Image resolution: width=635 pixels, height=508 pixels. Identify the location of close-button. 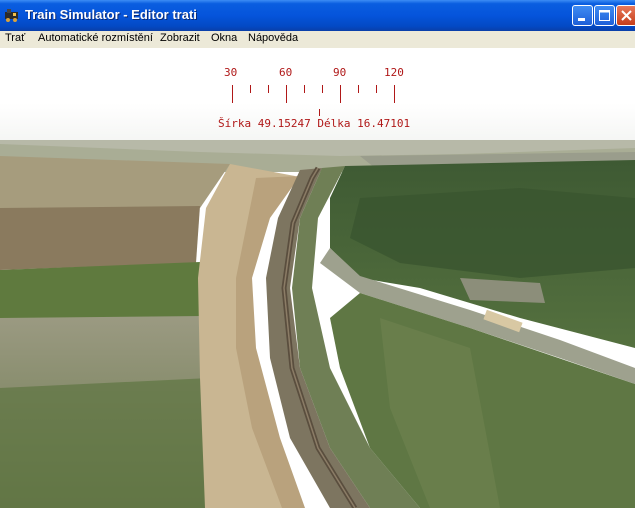
(625, 15).